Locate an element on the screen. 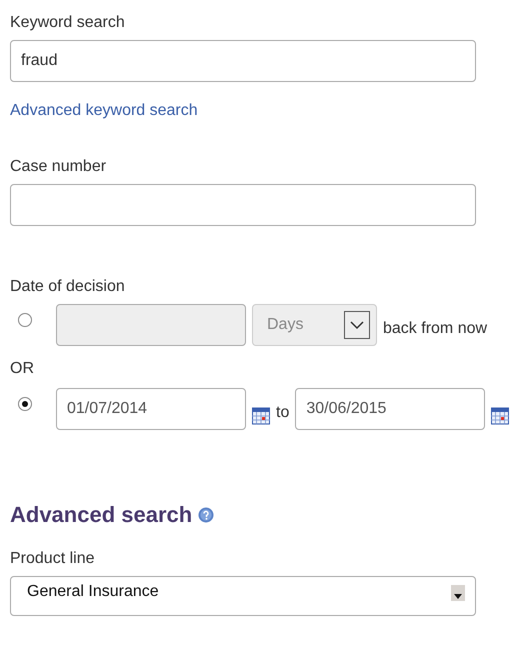 The width and height of the screenshot is (532, 650). chevron-icon is located at coordinates (357, 325).